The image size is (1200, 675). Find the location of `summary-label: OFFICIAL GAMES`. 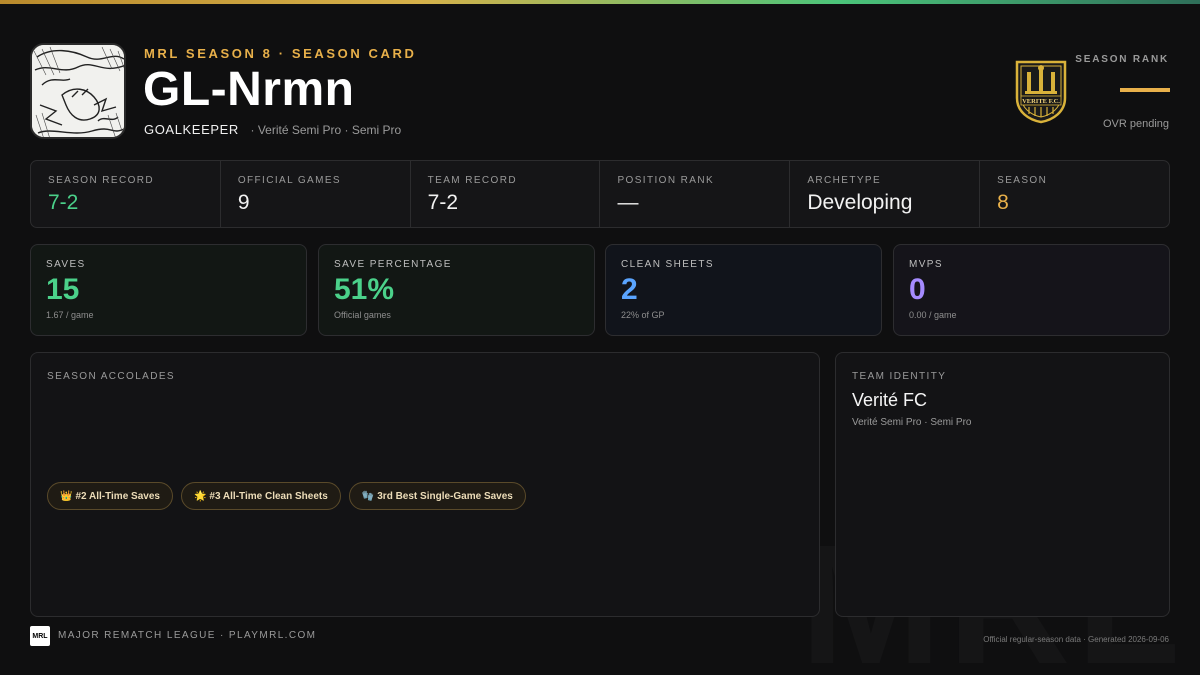

summary-label: OFFICIAL GAMES is located at coordinates (289, 180).